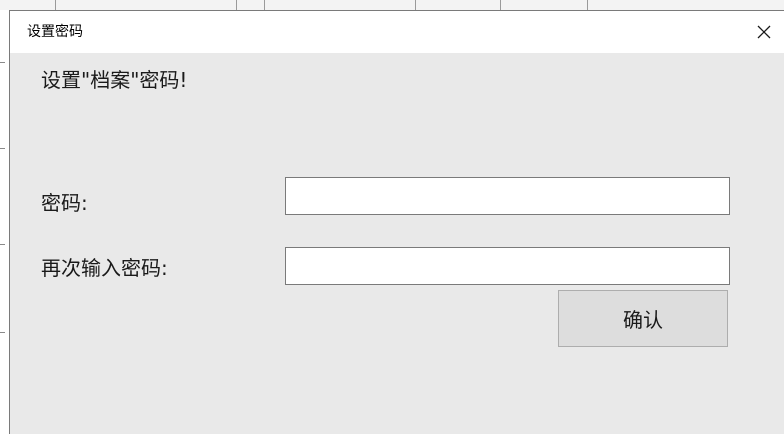  What do you see at coordinates (507, 266) in the screenshot?
I see `confirm-password-input` at bounding box center [507, 266].